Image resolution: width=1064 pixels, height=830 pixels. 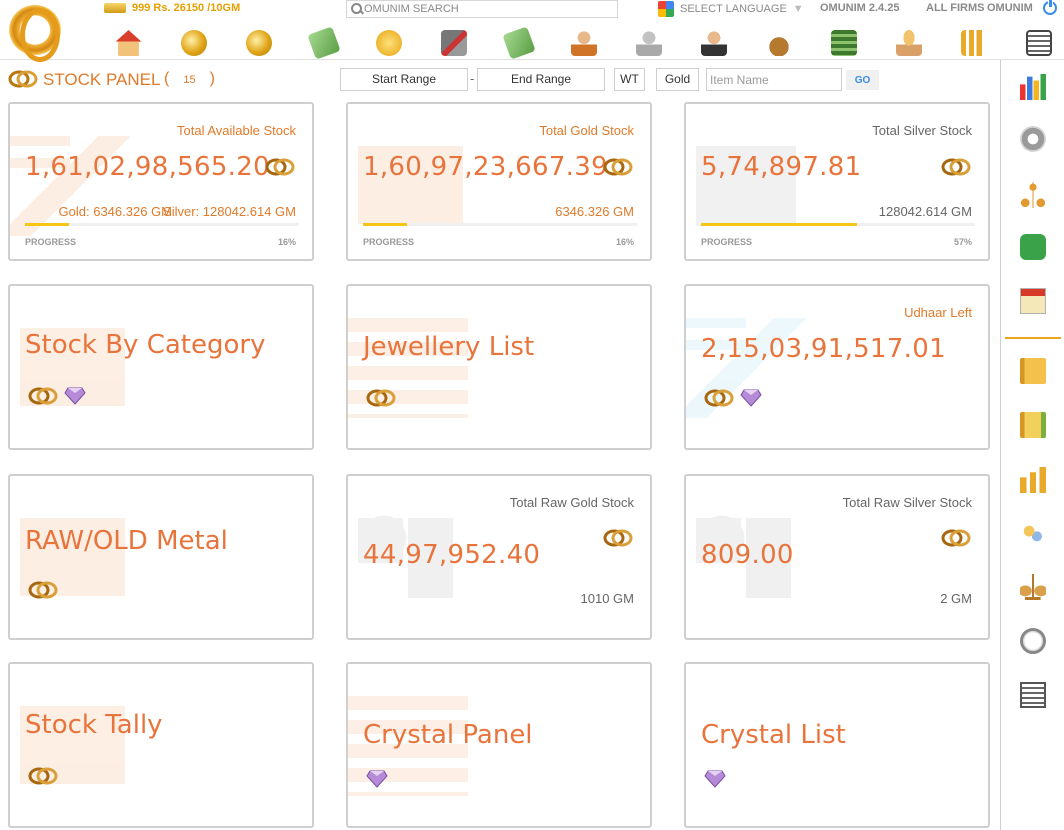 I want to click on coins-add-icon, so click(x=193, y=43).